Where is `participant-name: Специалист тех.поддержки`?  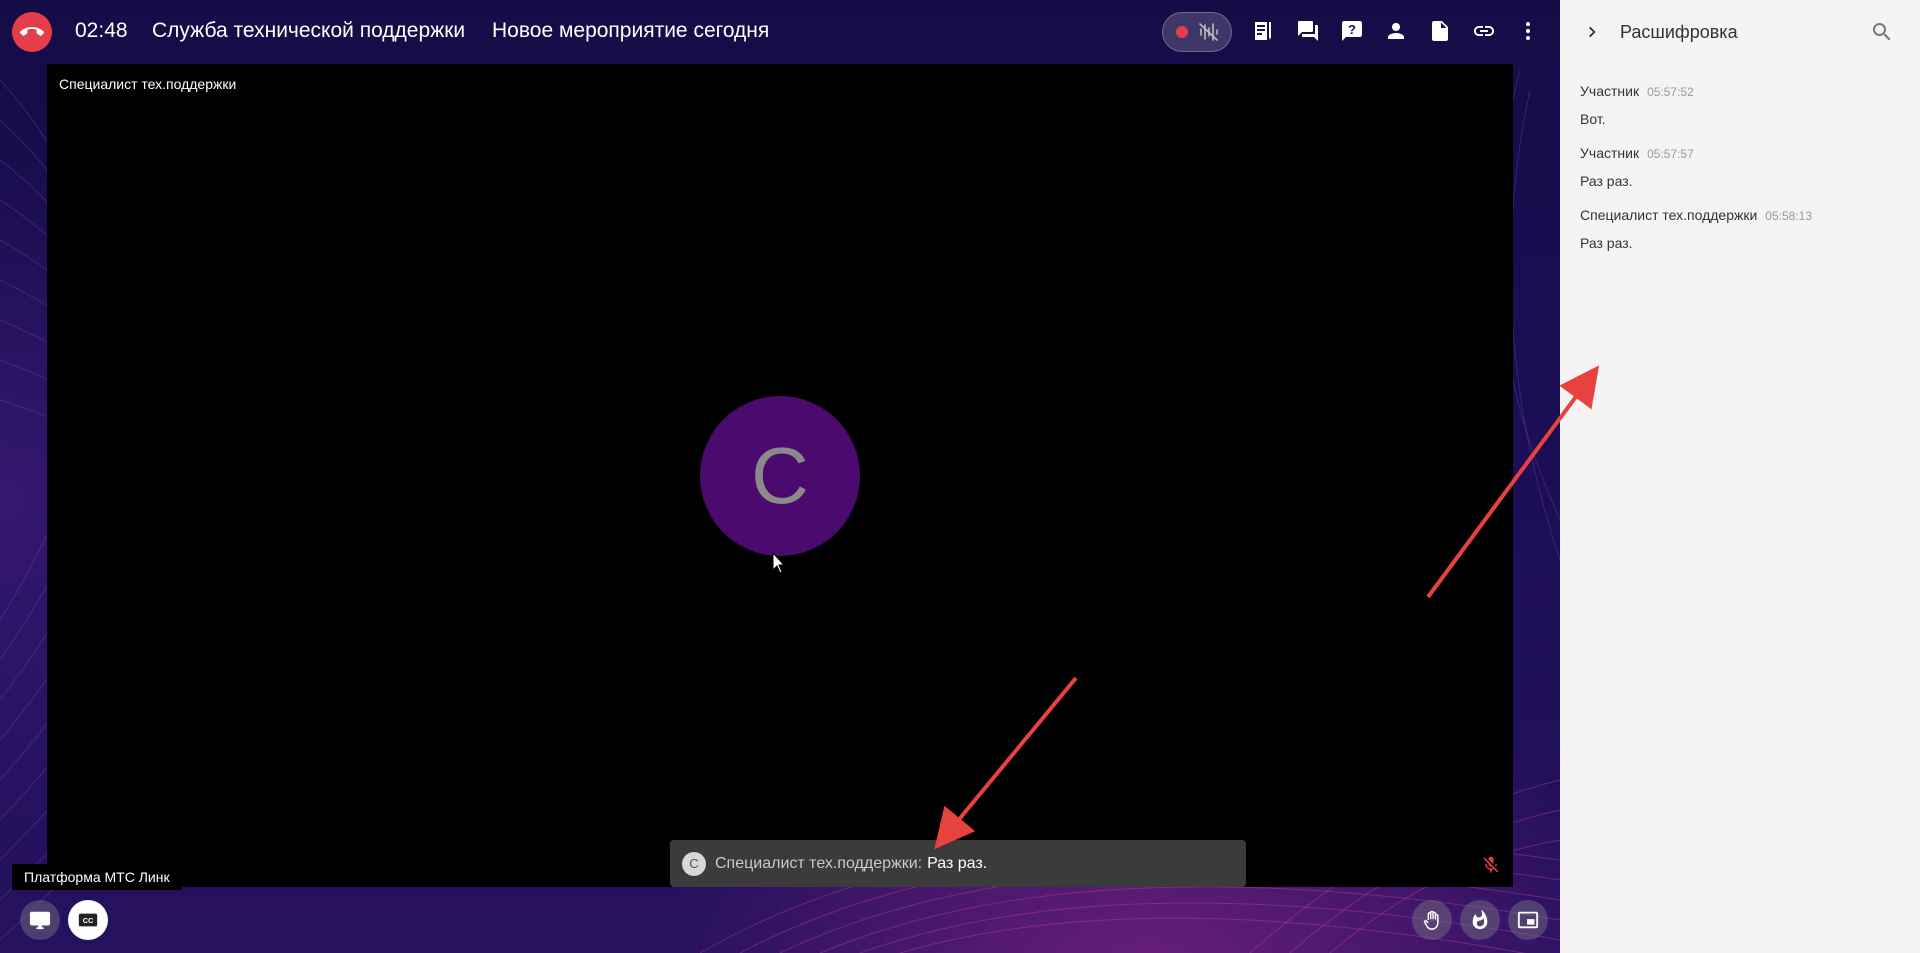 participant-name: Специалист тех.поддержки is located at coordinates (148, 84).